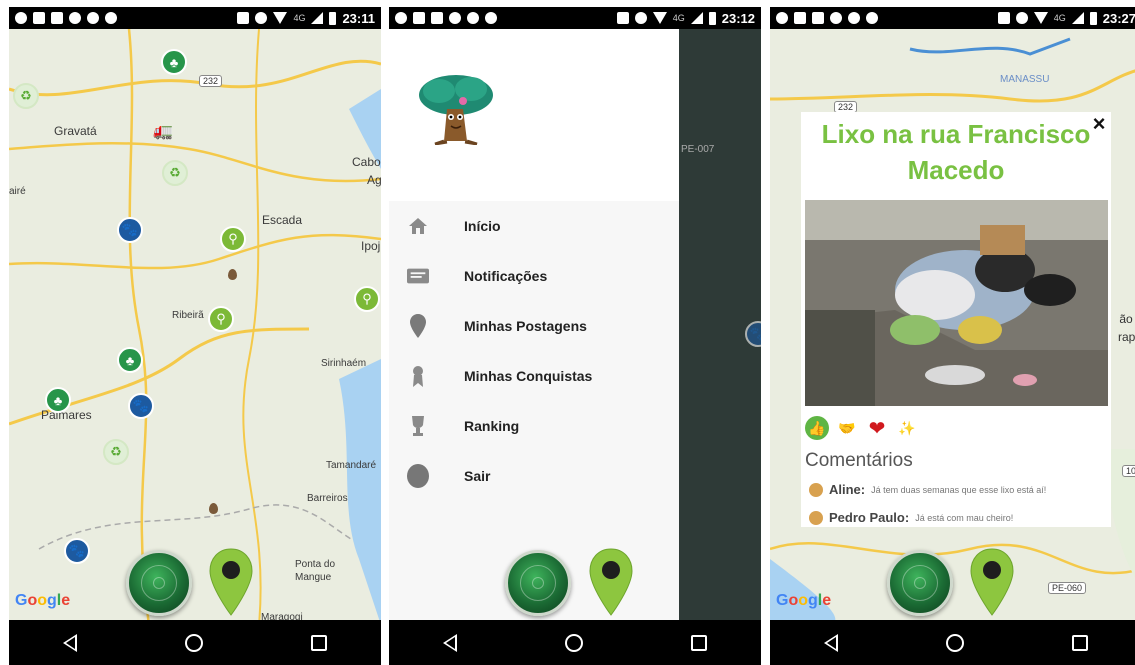 This screenshot has height=665, width=1135. Describe the element at coordinates (816, 517) in the screenshot. I see `avatar-icon` at that location.